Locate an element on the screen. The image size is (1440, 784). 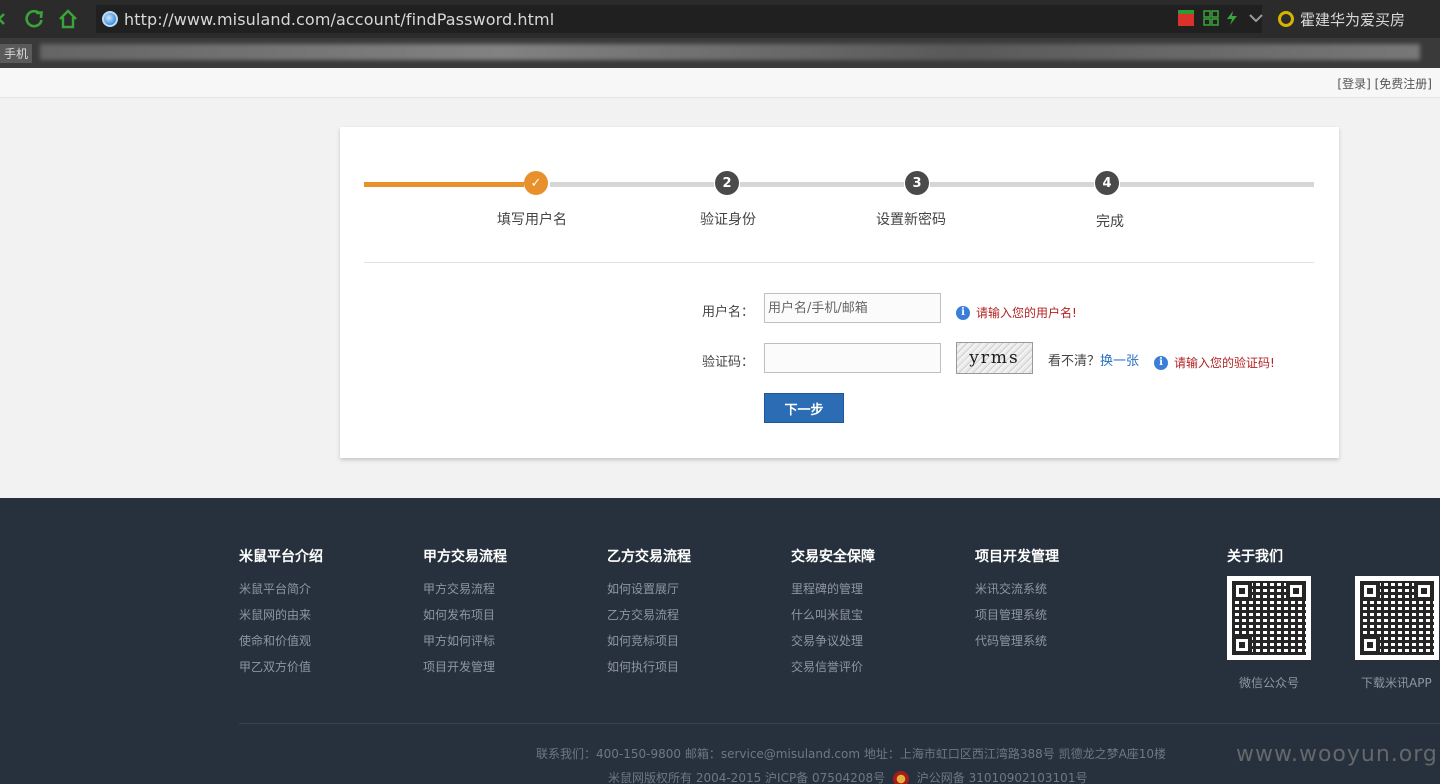
wechat-qr-code is located at coordinates (1269, 618).